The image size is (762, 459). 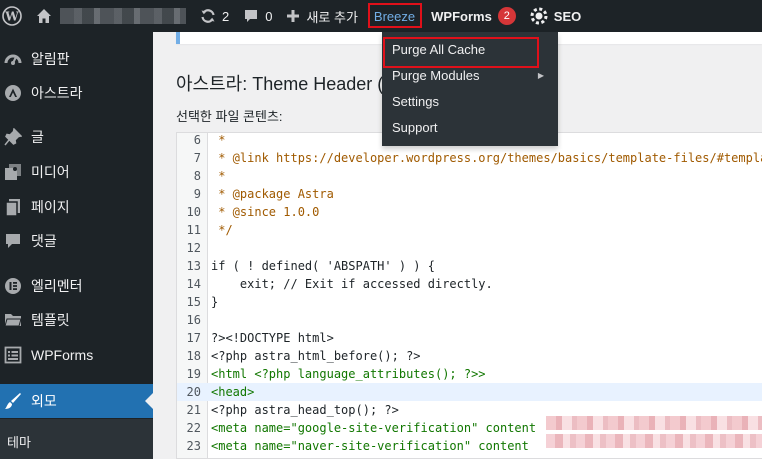 What do you see at coordinates (11, 17) in the screenshot?
I see `svg-text: W` at bounding box center [11, 17].